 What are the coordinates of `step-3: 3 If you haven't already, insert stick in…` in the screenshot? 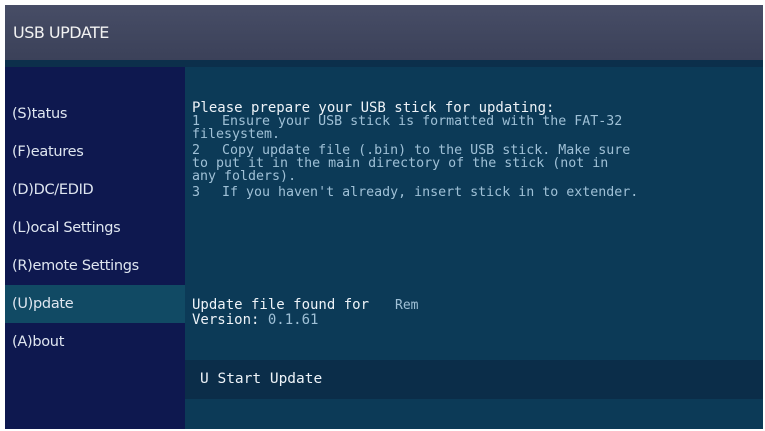 It's located at (415, 192).